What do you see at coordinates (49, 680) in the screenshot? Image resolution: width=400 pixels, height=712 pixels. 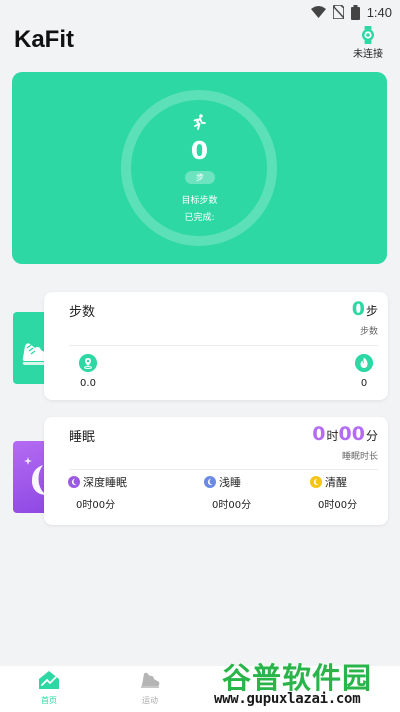 I see `chart-home-icon` at bounding box center [49, 680].